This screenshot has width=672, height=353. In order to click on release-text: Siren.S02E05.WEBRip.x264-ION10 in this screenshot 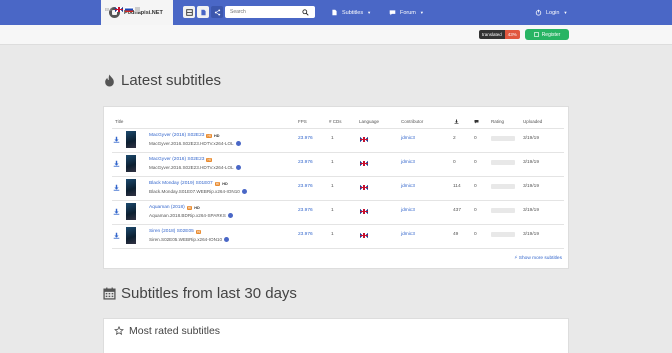, I will do `click(186, 239)`.